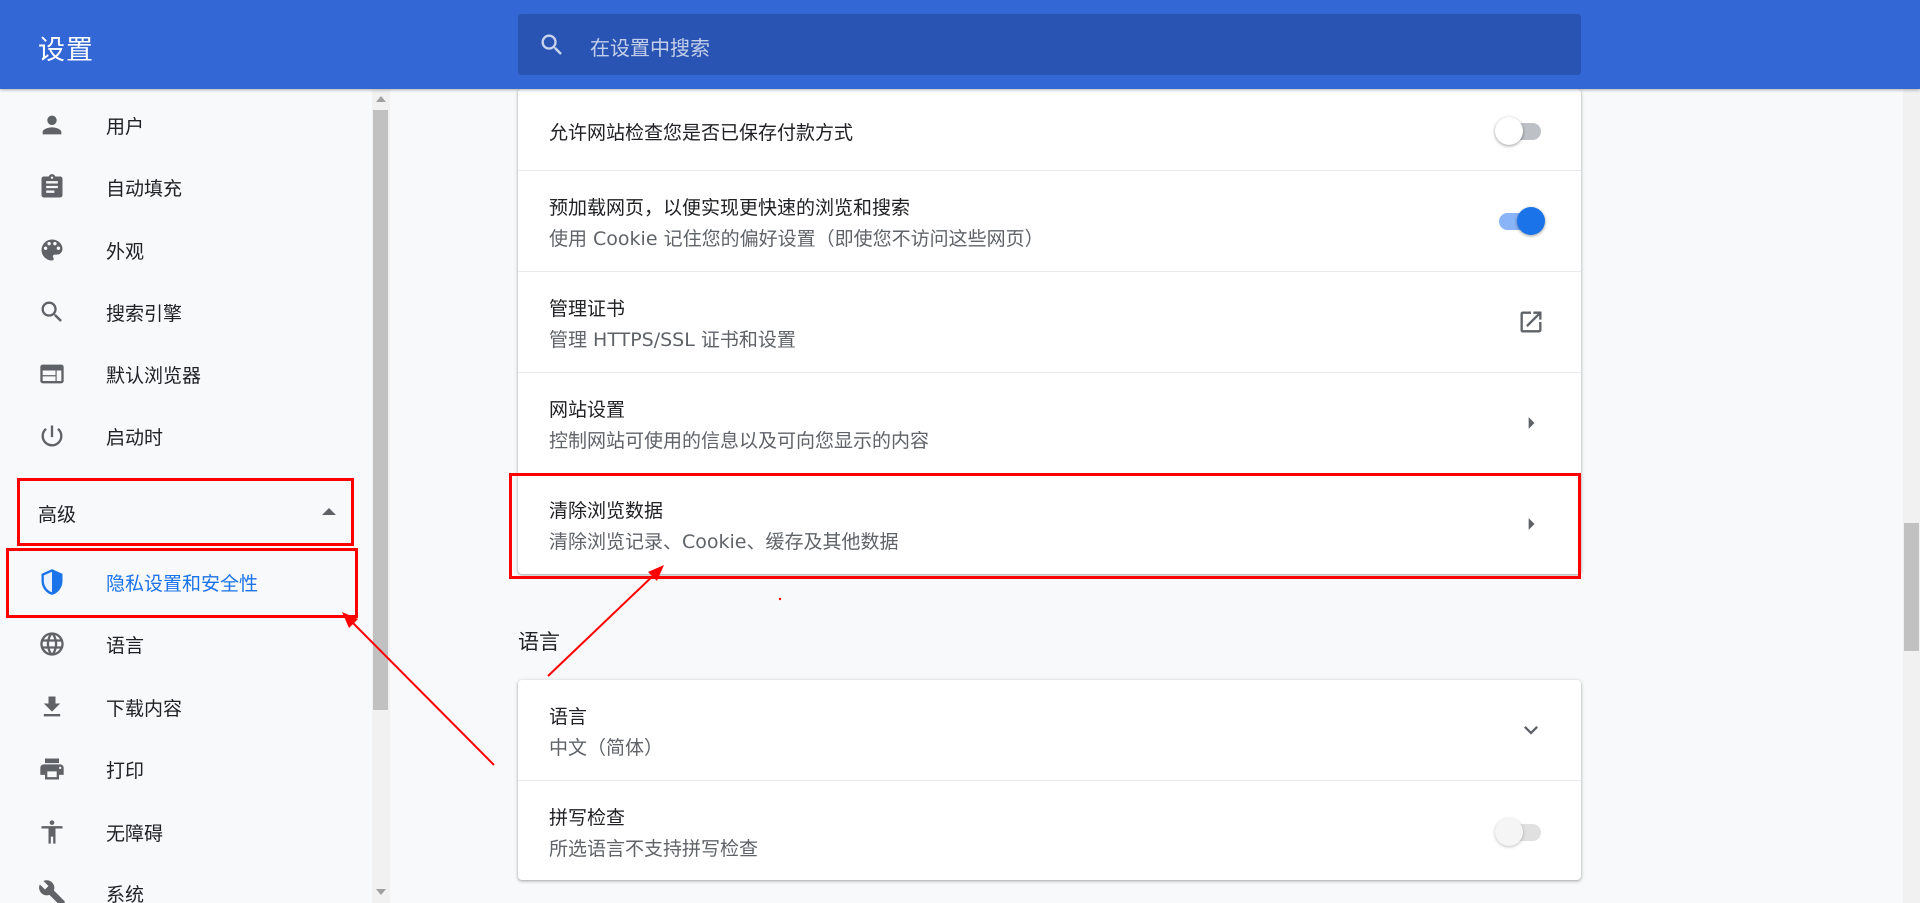  Describe the element at coordinates (125, 127) in the screenshot. I see `sidebar-item-label: 用户` at that location.